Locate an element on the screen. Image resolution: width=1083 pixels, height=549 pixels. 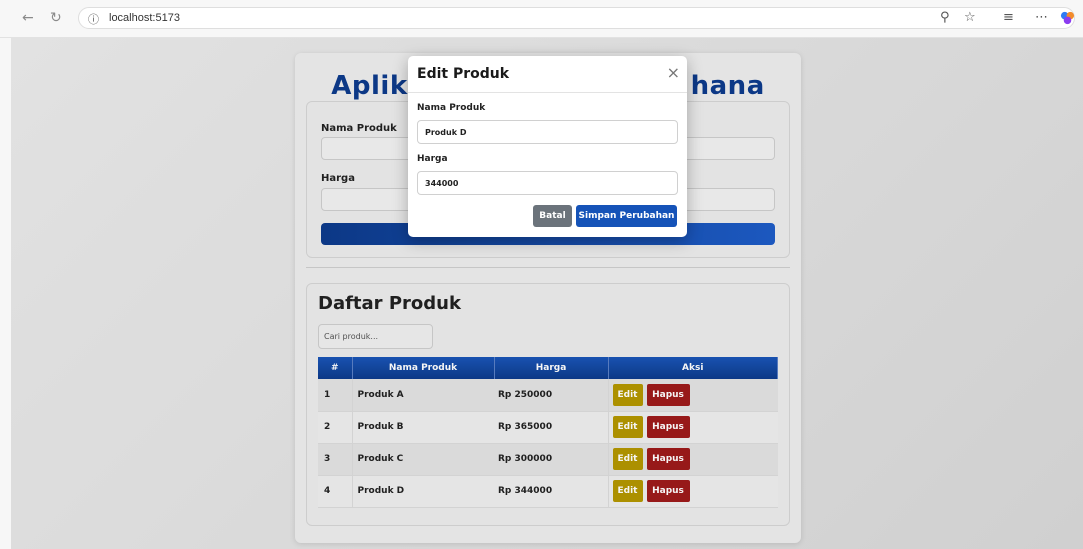
url-text: localhost:5173 is located at coordinates (144, 18).